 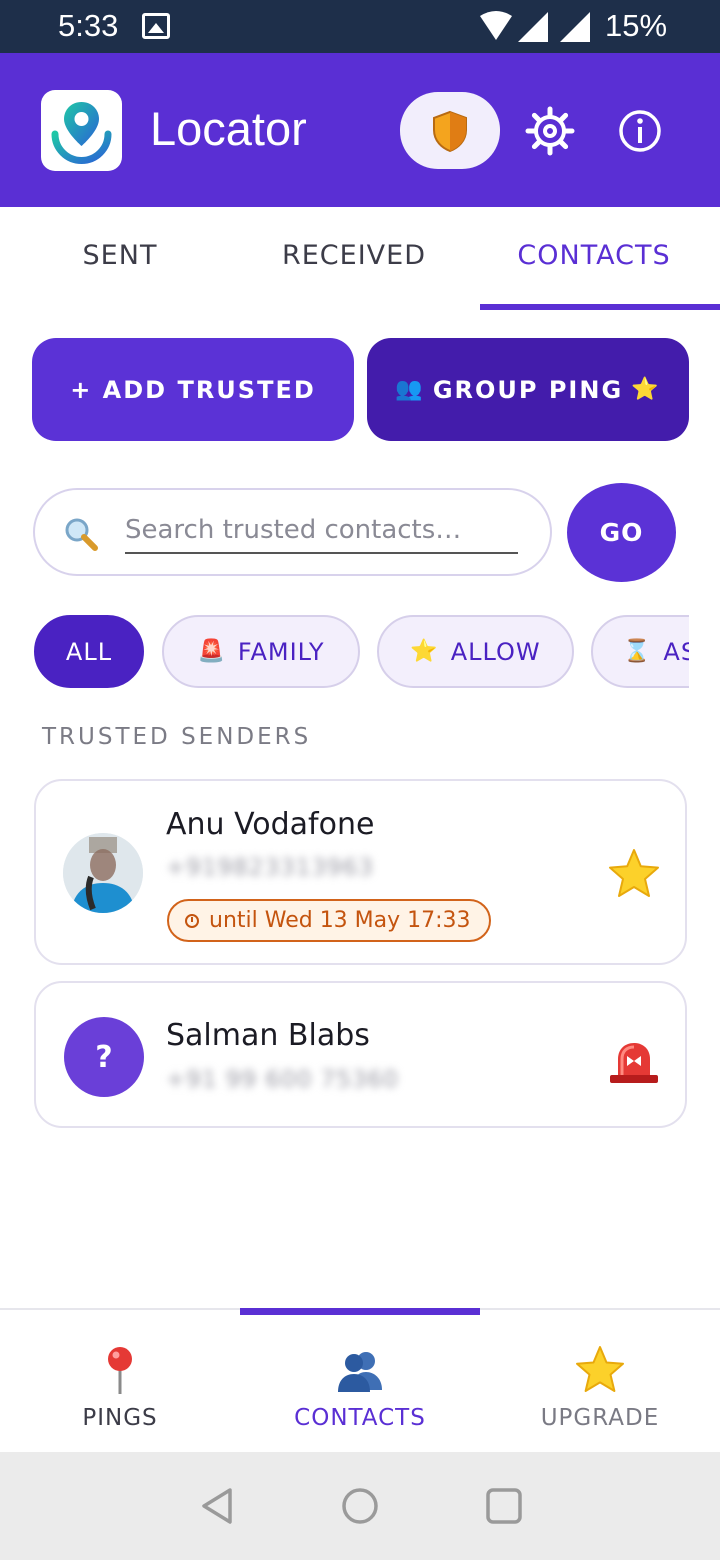 What do you see at coordinates (360, 1054) in the screenshot?
I see `contact-card: ? Salman Blabs +91 99 600 75360` at bounding box center [360, 1054].